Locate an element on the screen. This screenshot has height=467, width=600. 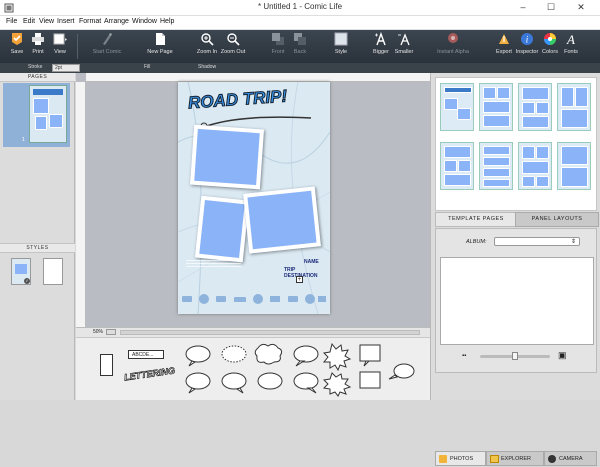
print-button: Print is located at coordinates (38, 47).